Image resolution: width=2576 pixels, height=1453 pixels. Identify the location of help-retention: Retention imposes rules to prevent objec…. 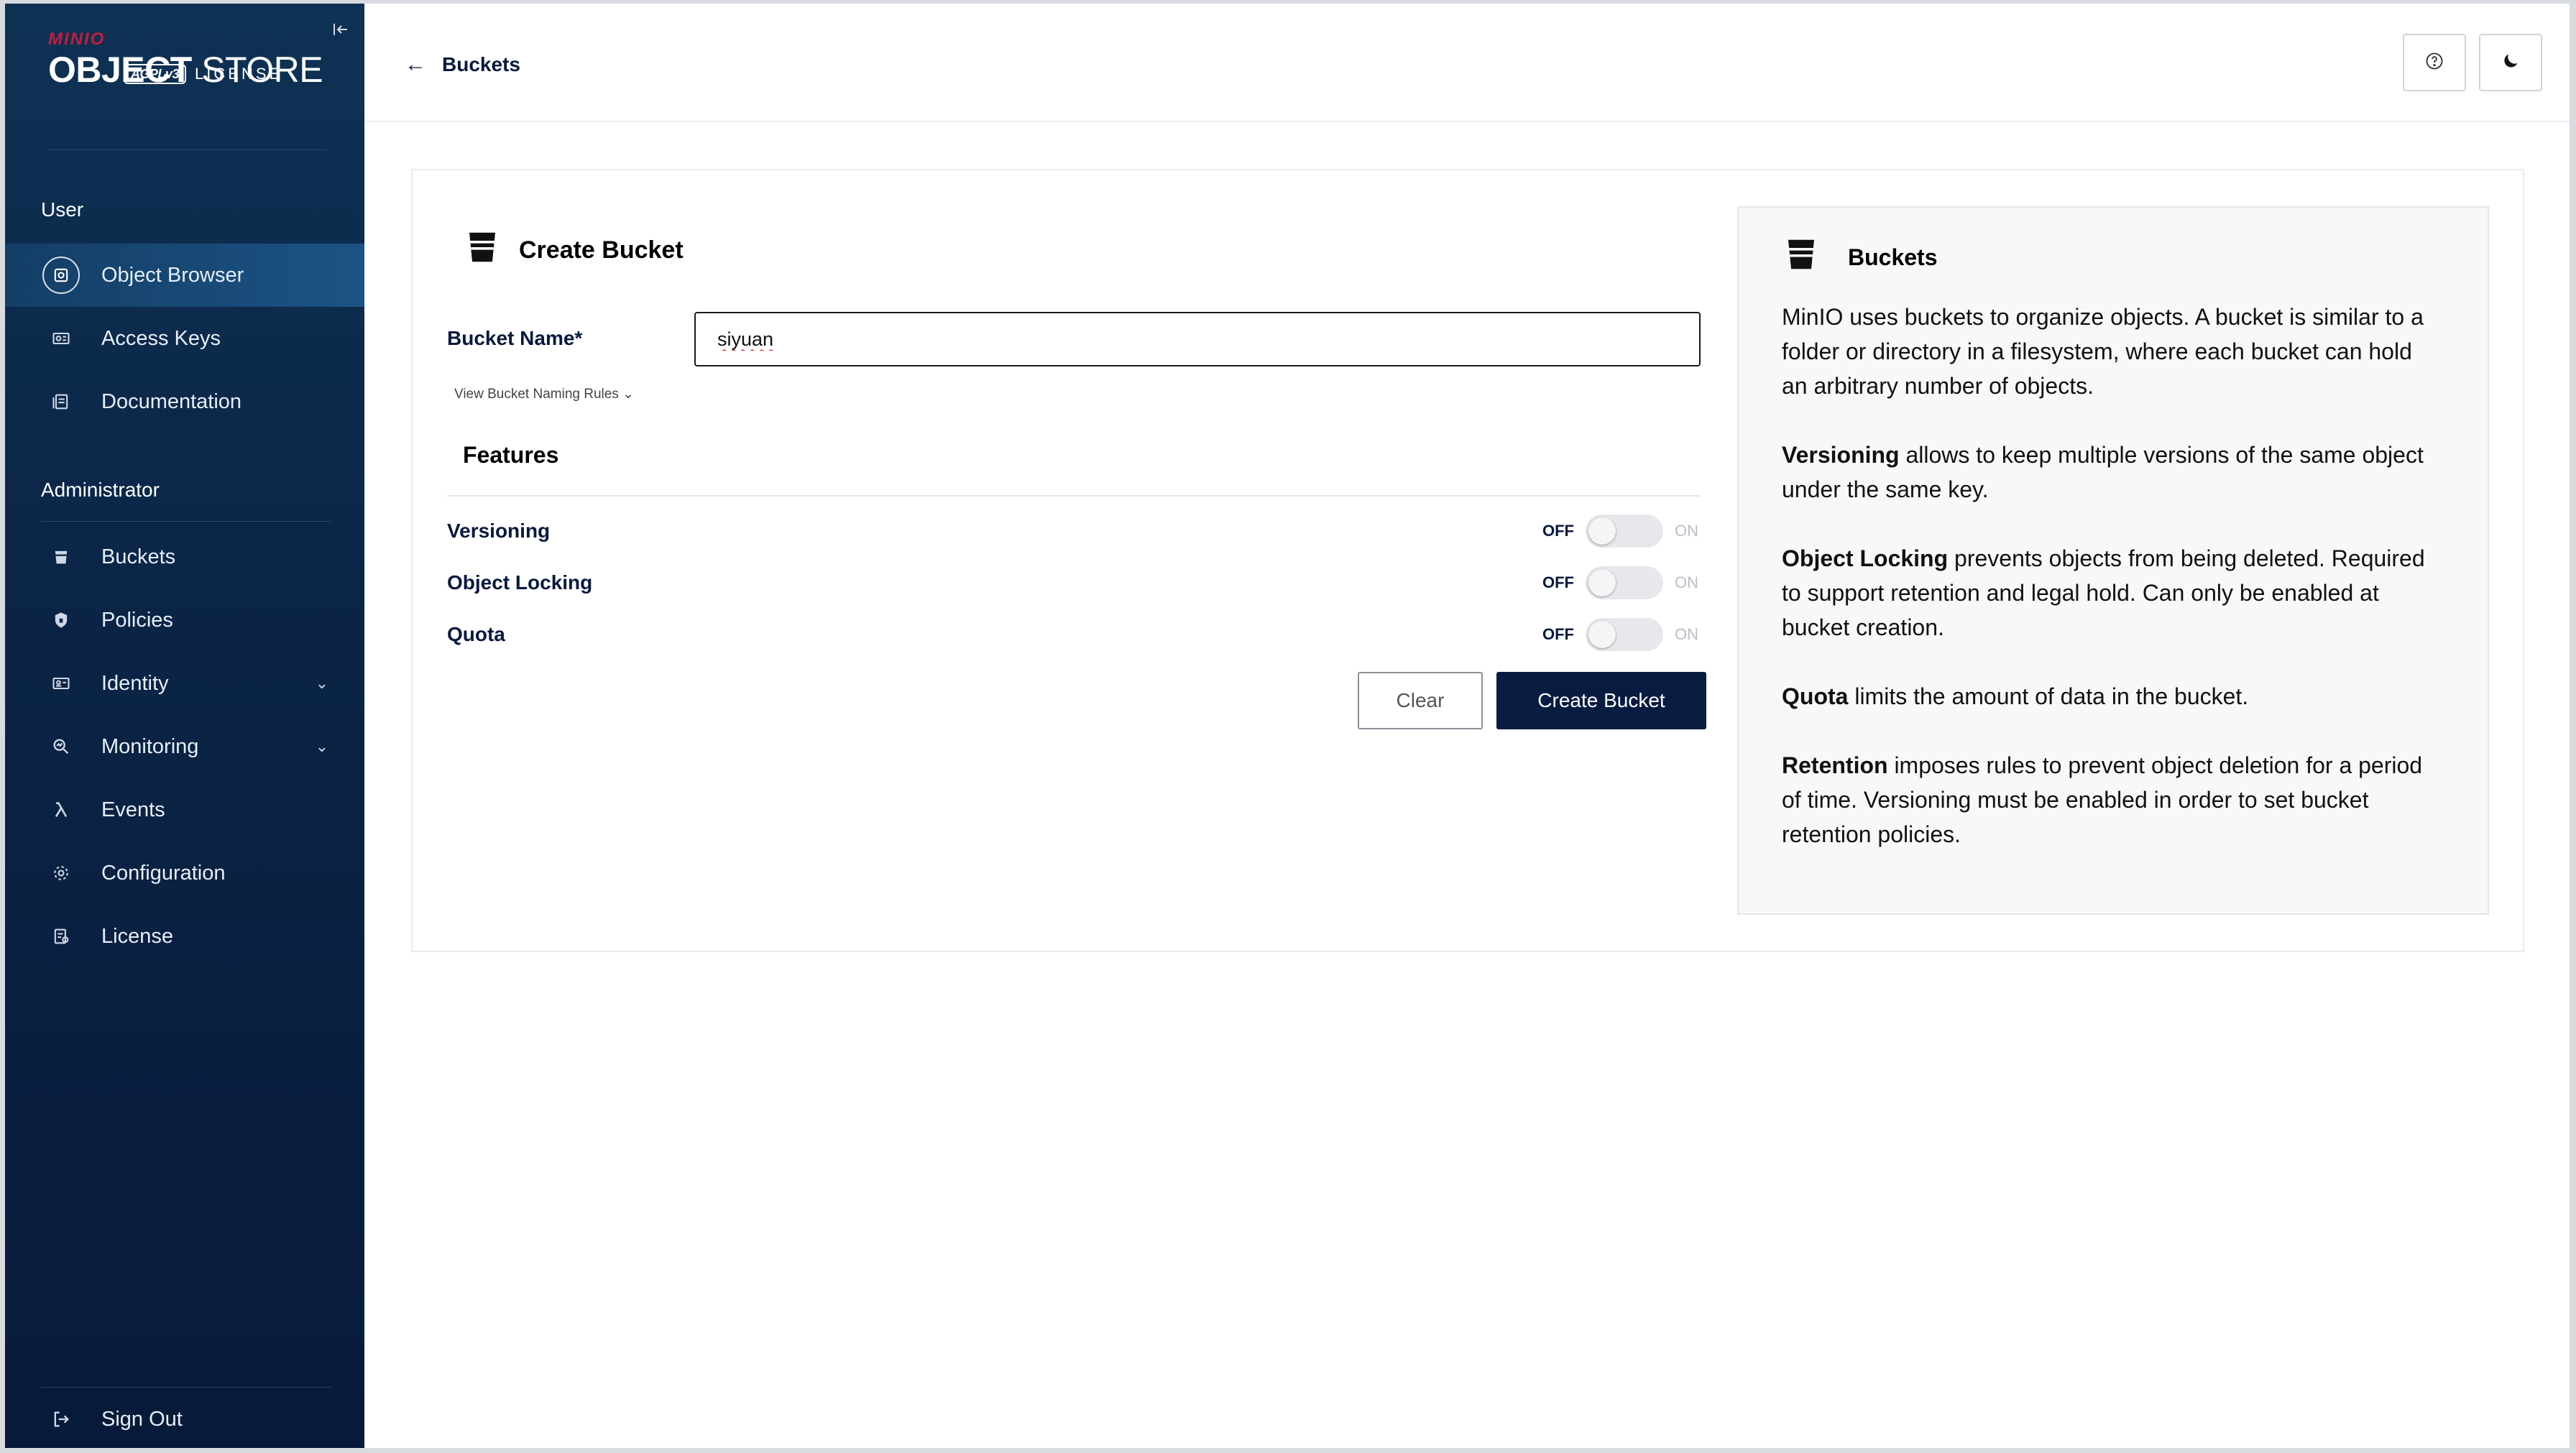
(2102, 800).